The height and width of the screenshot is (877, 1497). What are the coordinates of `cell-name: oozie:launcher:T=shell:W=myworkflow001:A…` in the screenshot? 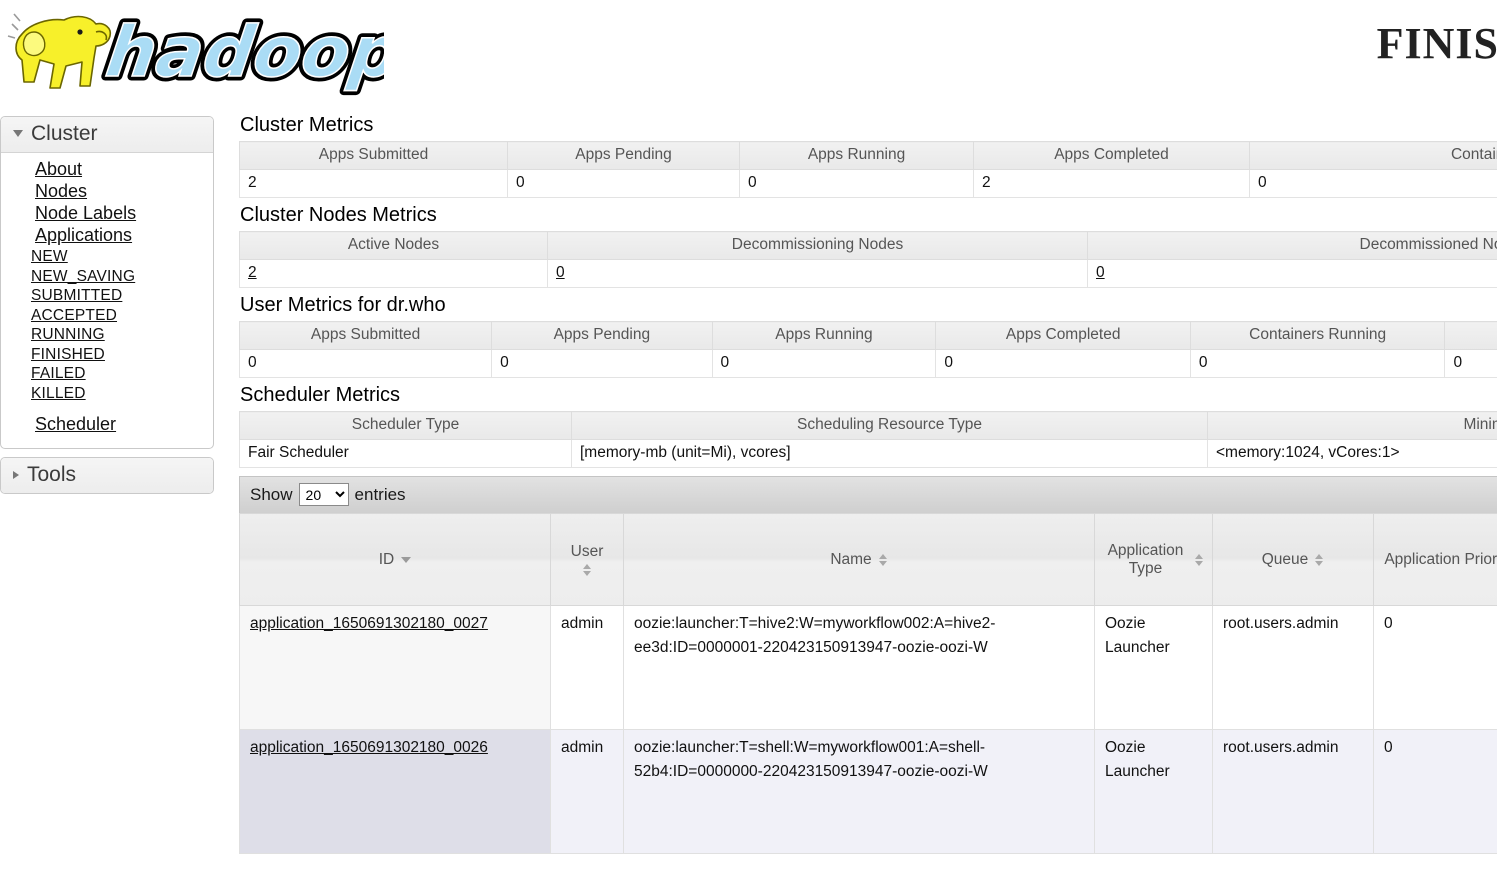 It's located at (859, 791).